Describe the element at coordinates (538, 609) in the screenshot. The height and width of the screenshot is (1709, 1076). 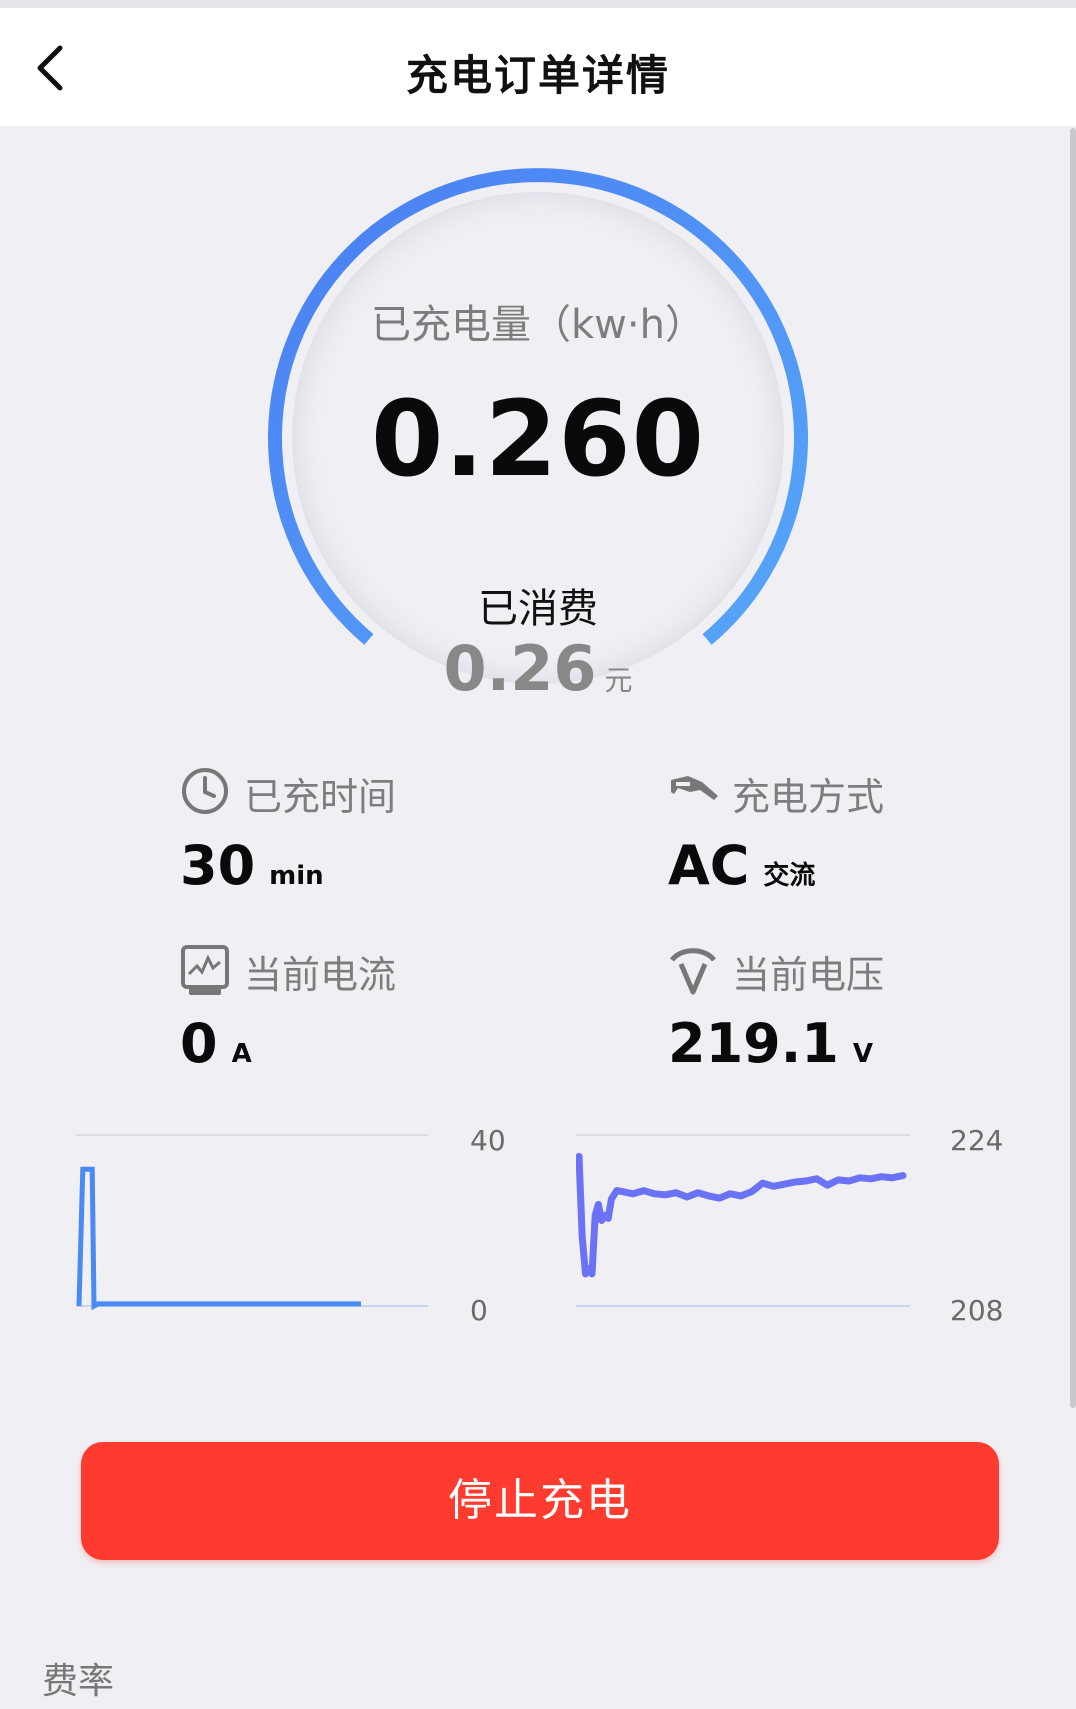
I see `spent-label: 已消费` at that location.